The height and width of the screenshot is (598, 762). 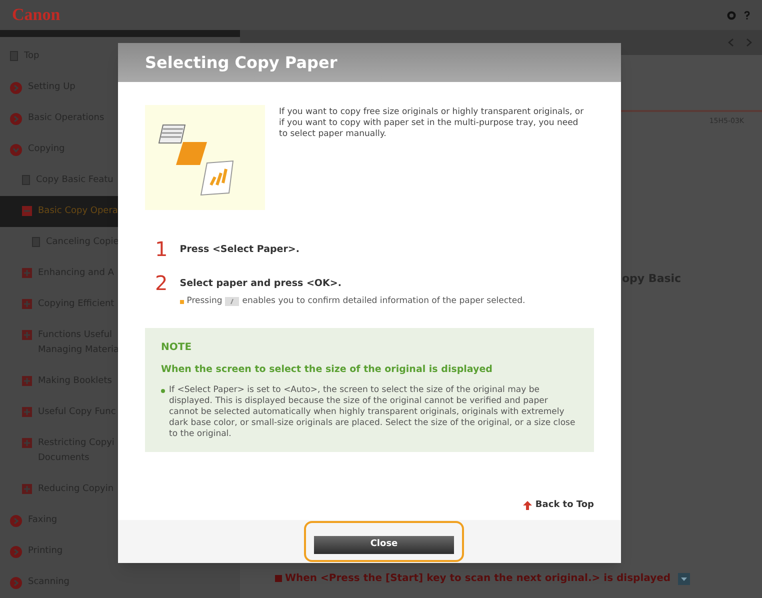 I want to click on note-heading: When the screen to select the size of the original is displayed, so click(x=327, y=370).